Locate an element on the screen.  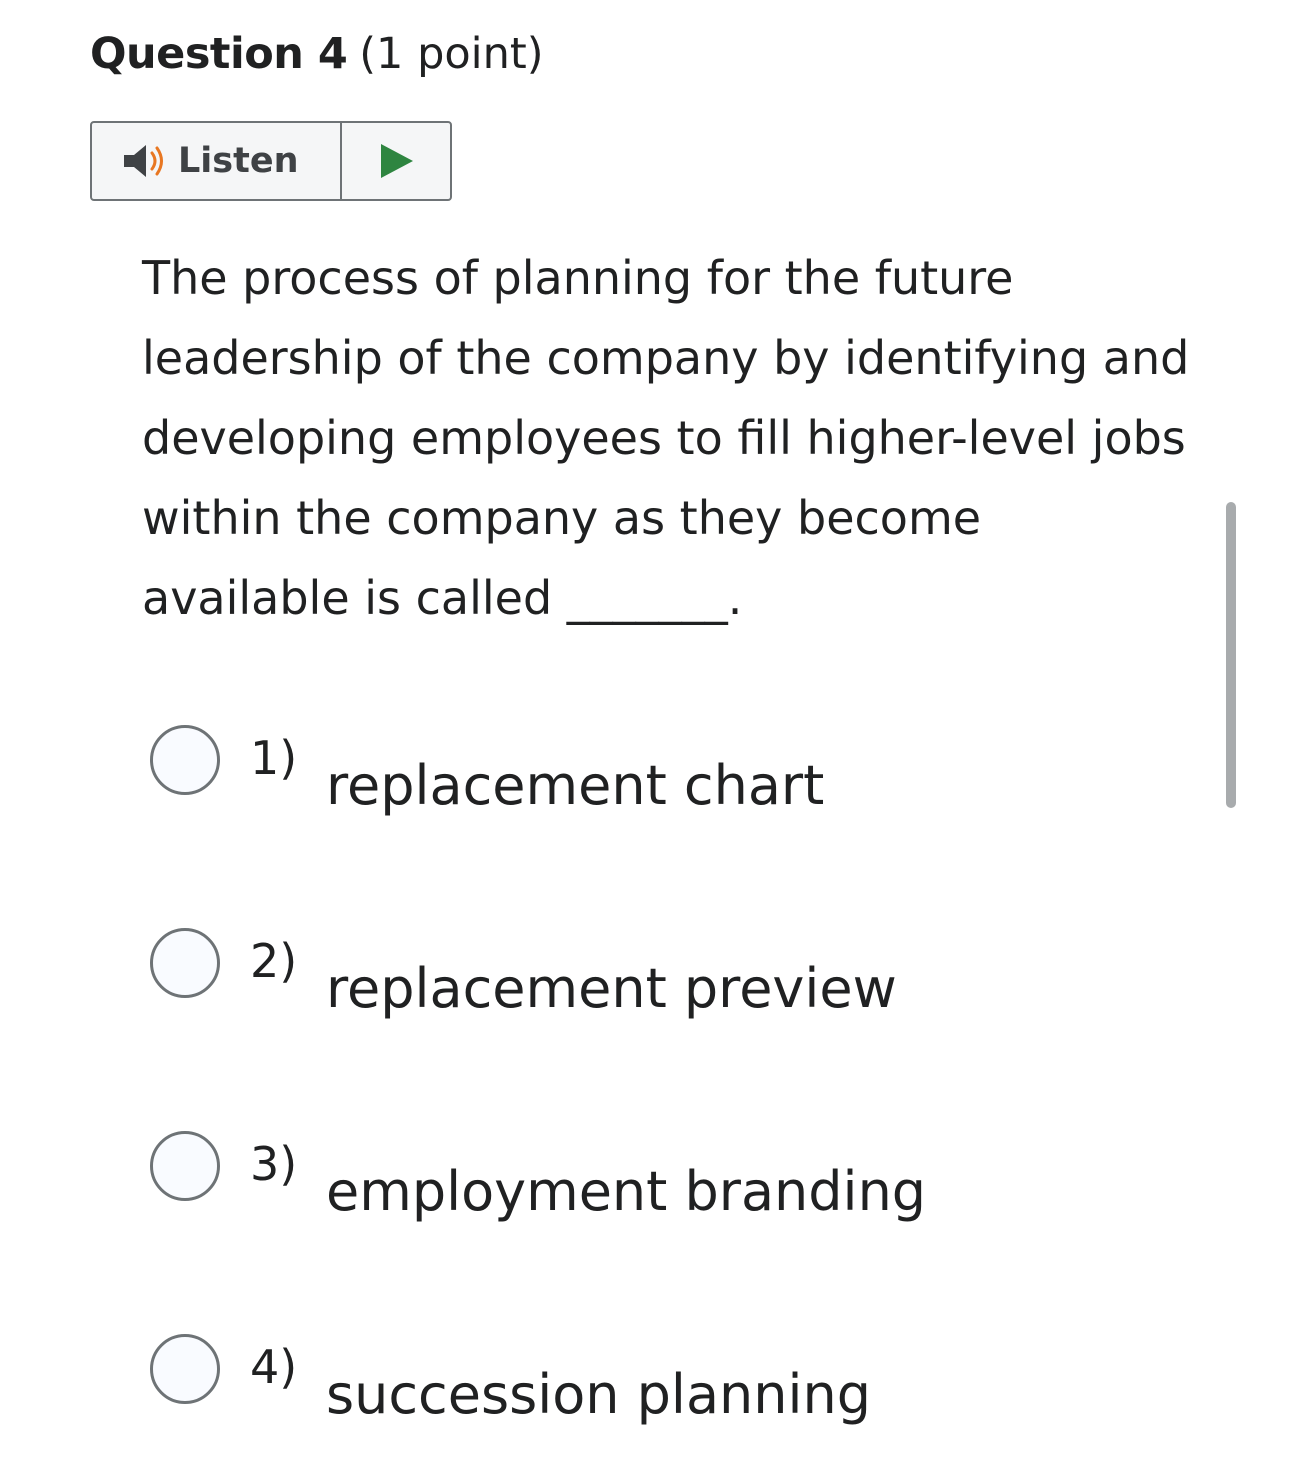
choice-text: replacement preview is located at coordinates (611, 988).